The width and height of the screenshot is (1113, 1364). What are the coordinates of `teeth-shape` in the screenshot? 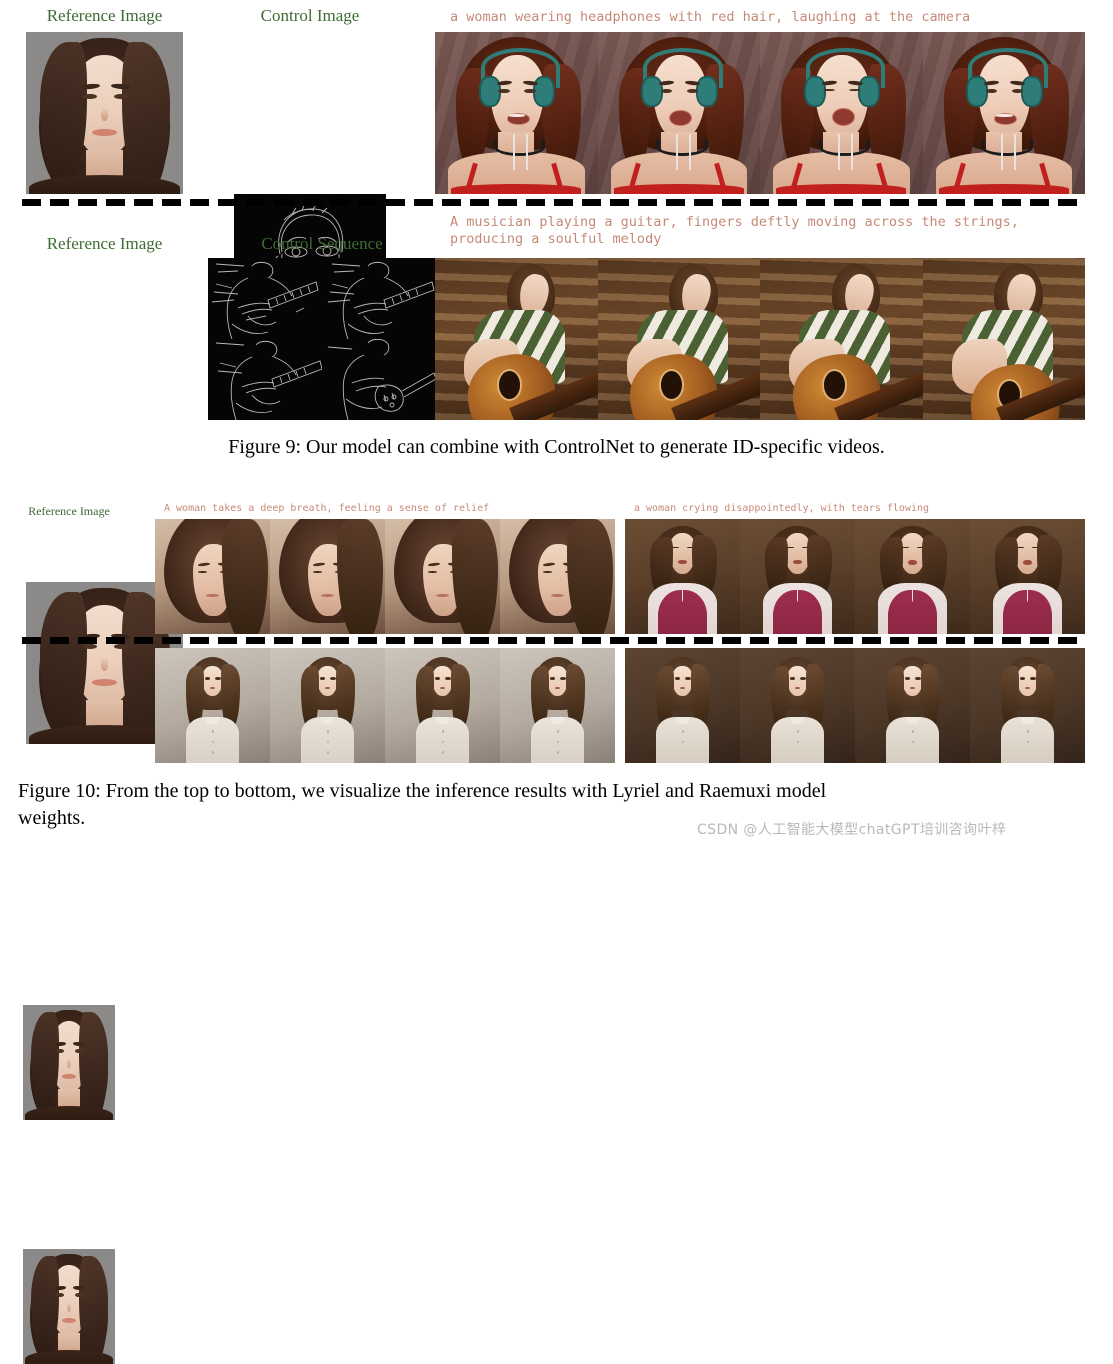 It's located at (517, 115).